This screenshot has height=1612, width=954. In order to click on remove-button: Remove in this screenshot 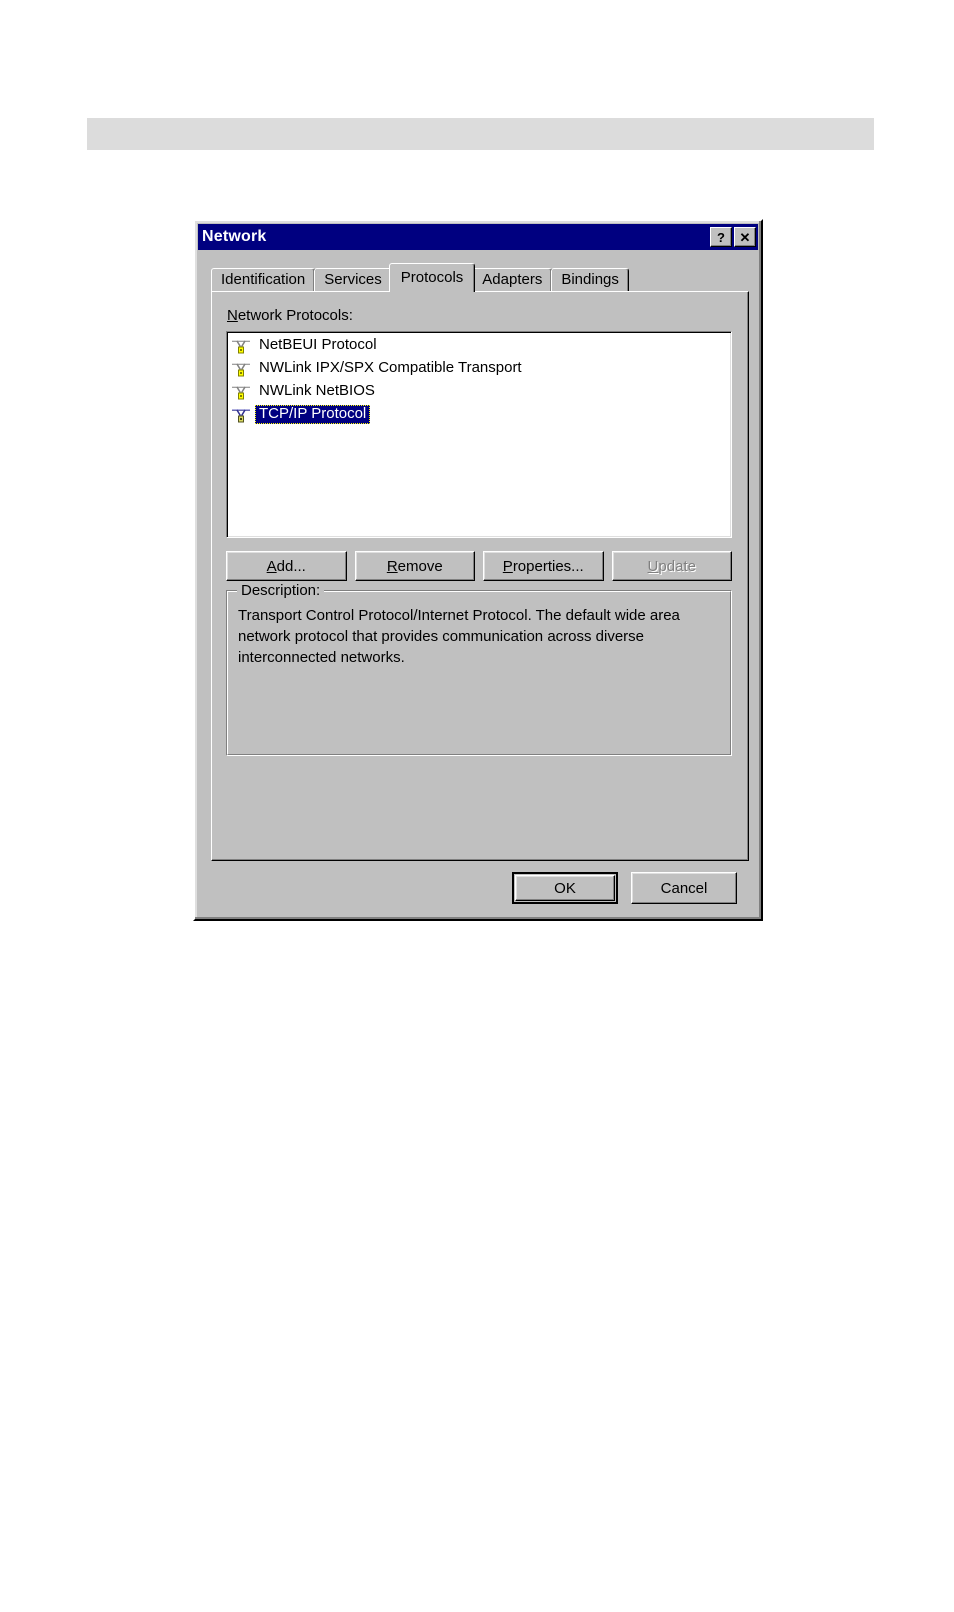, I will do `click(414, 566)`.